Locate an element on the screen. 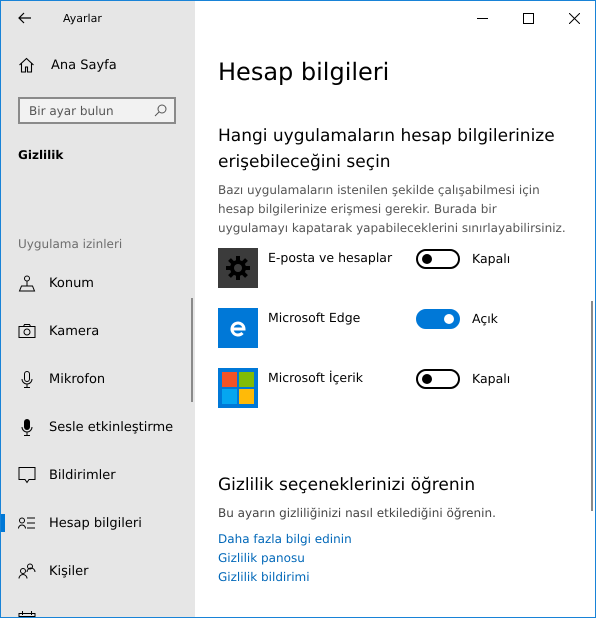 This screenshot has height=618, width=596. privacy-text: Bu ayarın gizliliğinizi nasıl etkilediğini öğrenin. is located at coordinates (357, 513).